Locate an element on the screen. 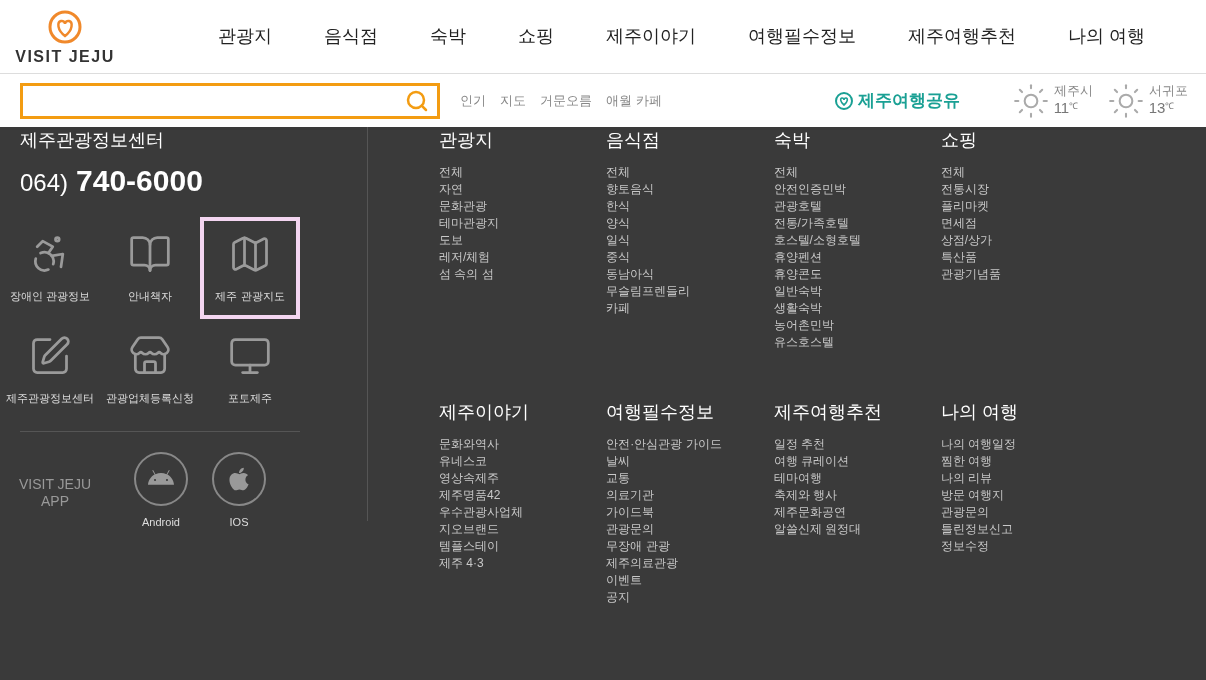 The image size is (1206, 680). app-label: VISIT JEJU is located at coordinates (55, 484).